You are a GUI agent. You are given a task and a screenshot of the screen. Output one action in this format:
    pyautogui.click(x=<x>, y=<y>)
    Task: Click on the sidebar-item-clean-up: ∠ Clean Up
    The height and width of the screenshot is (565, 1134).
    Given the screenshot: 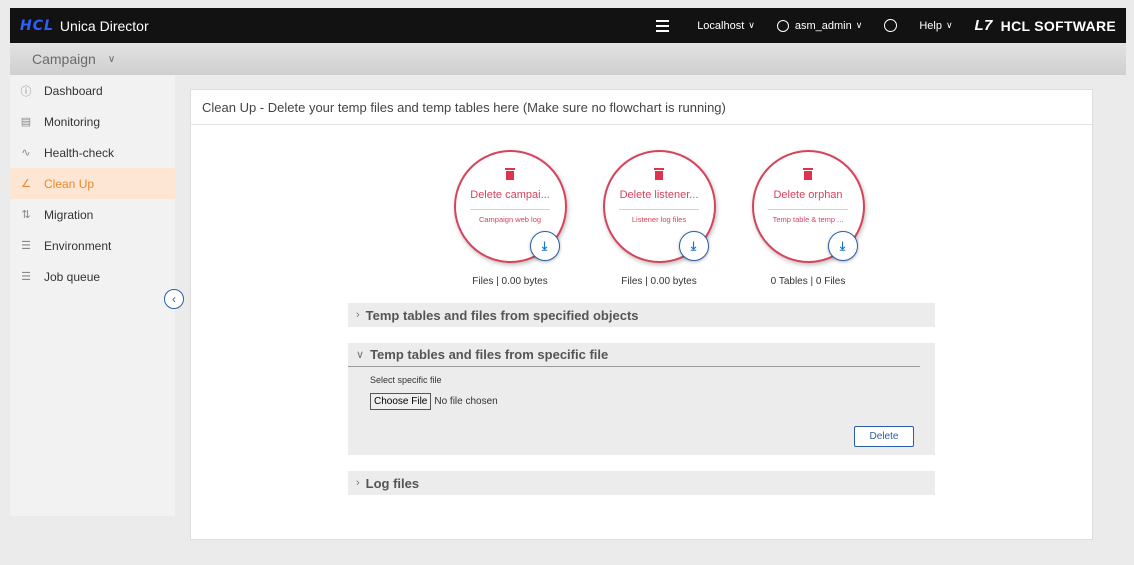 What is the action you would take?
    pyautogui.click(x=92, y=183)
    